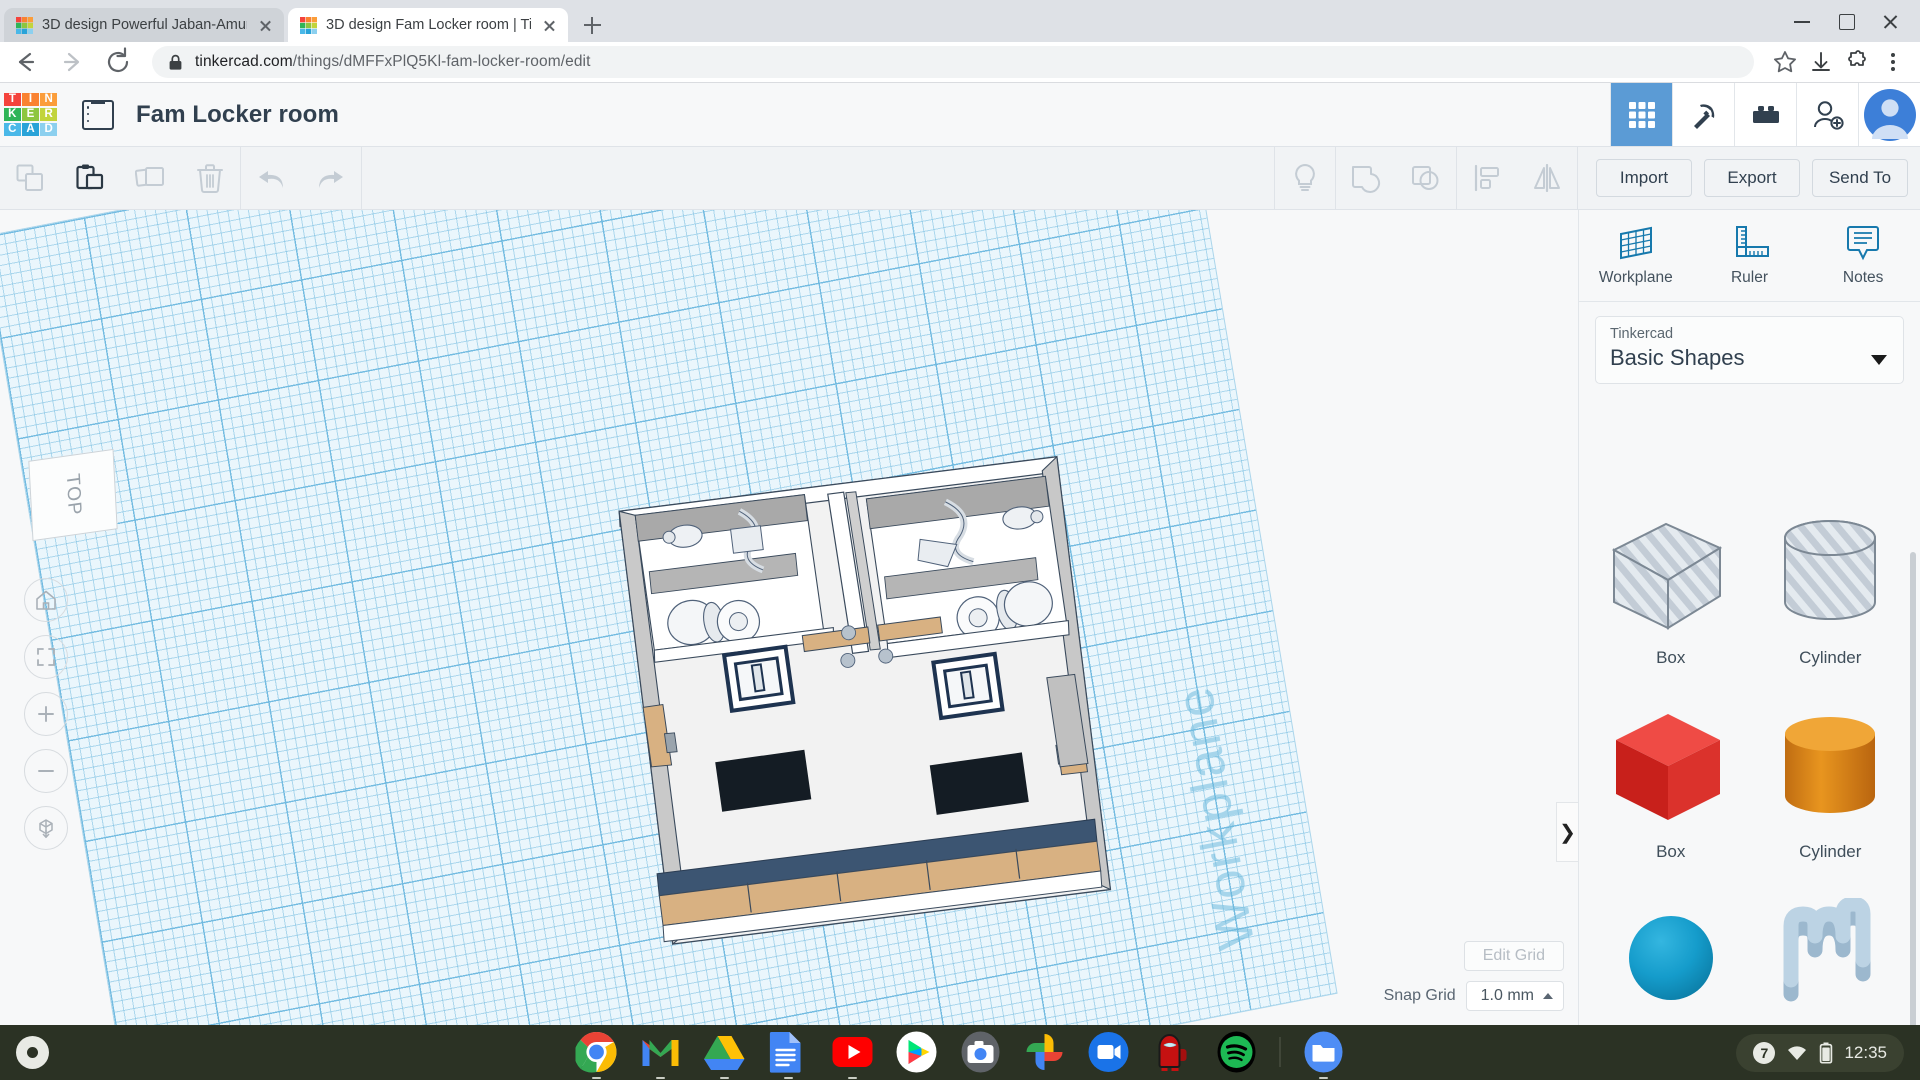  Describe the element at coordinates (1324, 1055) in the screenshot. I see `files-icon` at that location.